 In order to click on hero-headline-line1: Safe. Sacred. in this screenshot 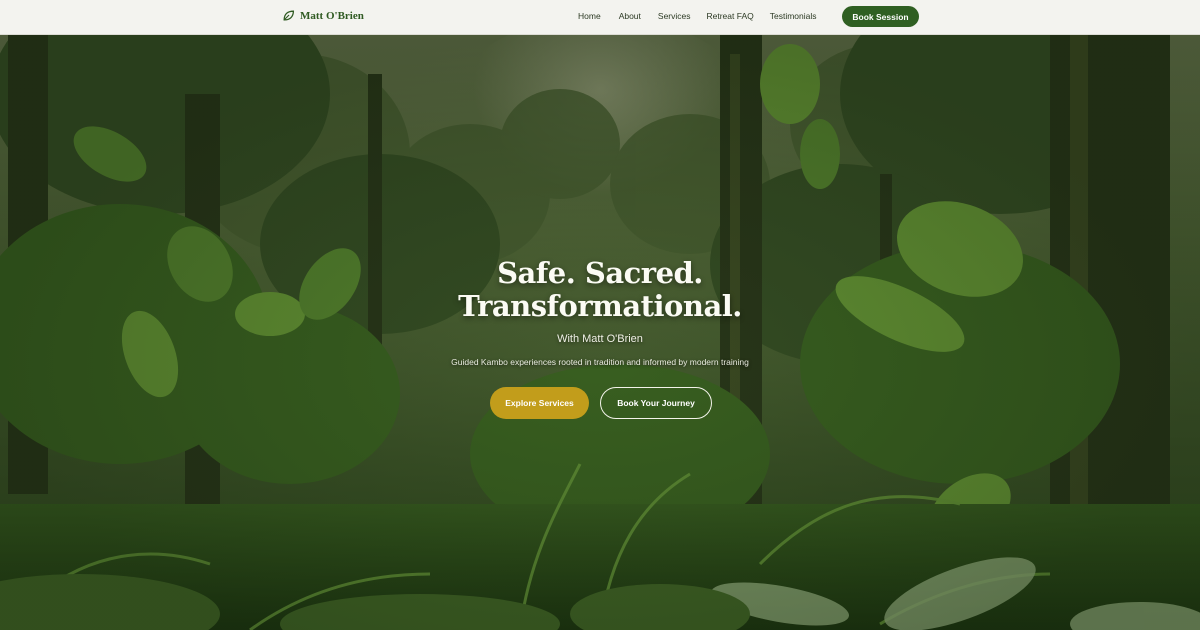, I will do `click(600, 273)`.